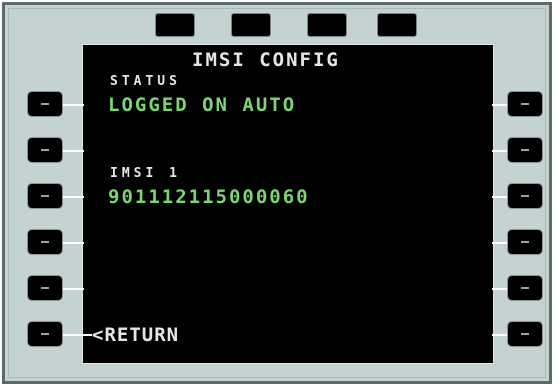  Describe the element at coordinates (77, 335) in the screenshot. I see `lsk-left-6-line` at that location.